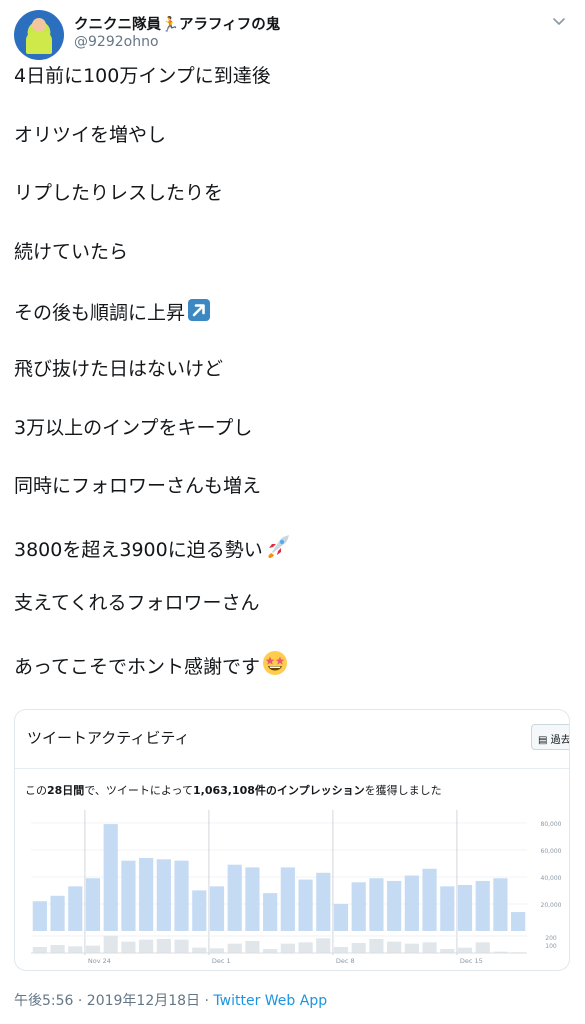 This screenshot has width=585, height=1024. I want to click on tweet-line-text: リプしたりレスしたりを, so click(119, 193).